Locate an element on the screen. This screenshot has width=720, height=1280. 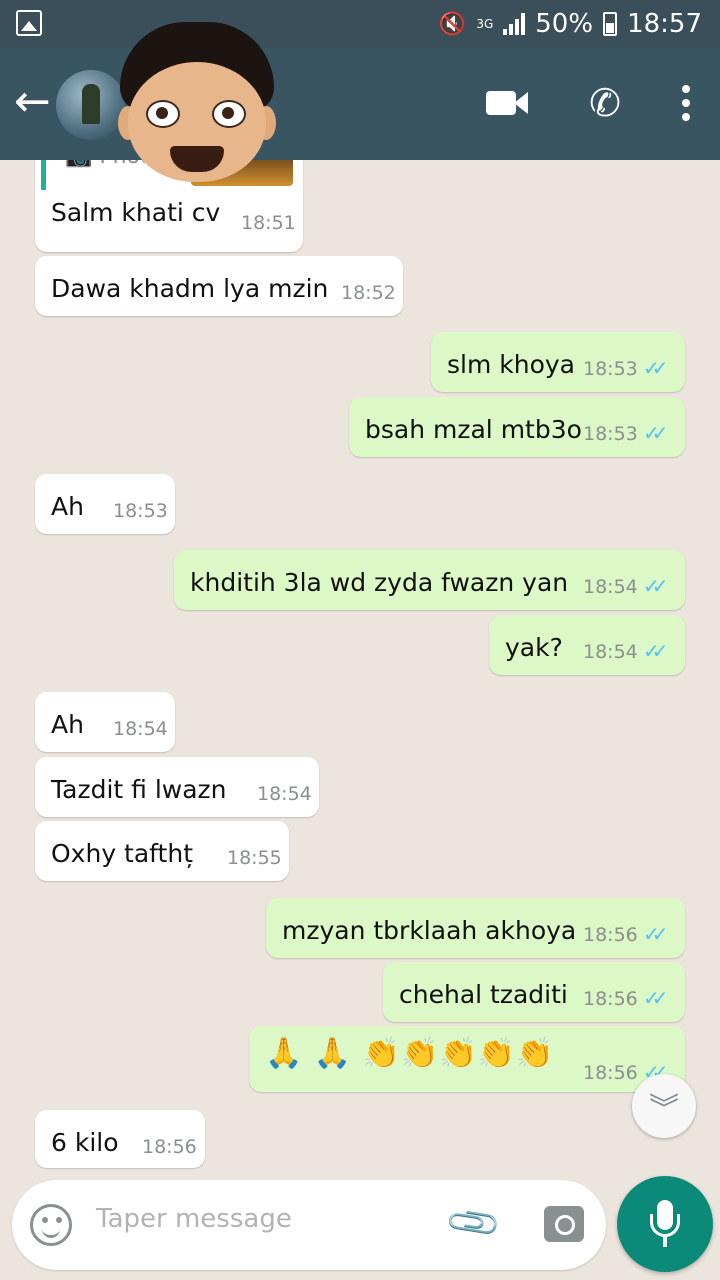
back-arrow-icon: ← is located at coordinates (36, 102).